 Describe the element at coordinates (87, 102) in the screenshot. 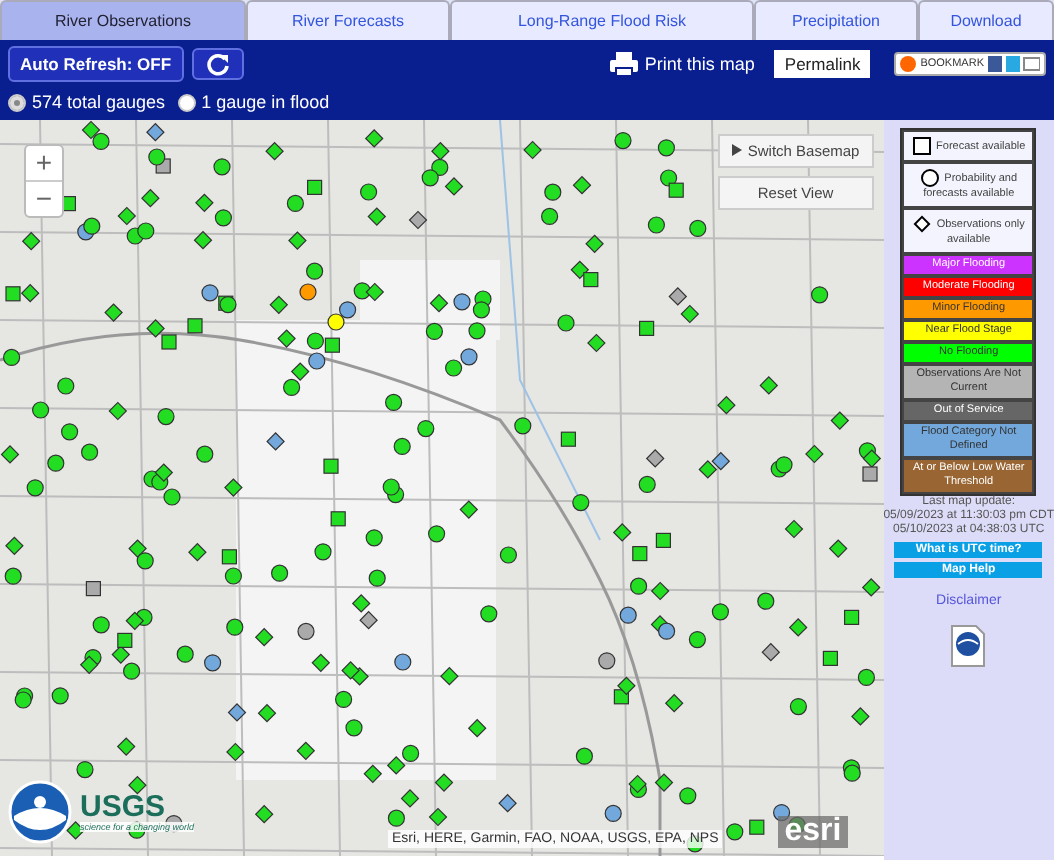

I see `gauge-filter-radio: 574 total gauges` at that location.